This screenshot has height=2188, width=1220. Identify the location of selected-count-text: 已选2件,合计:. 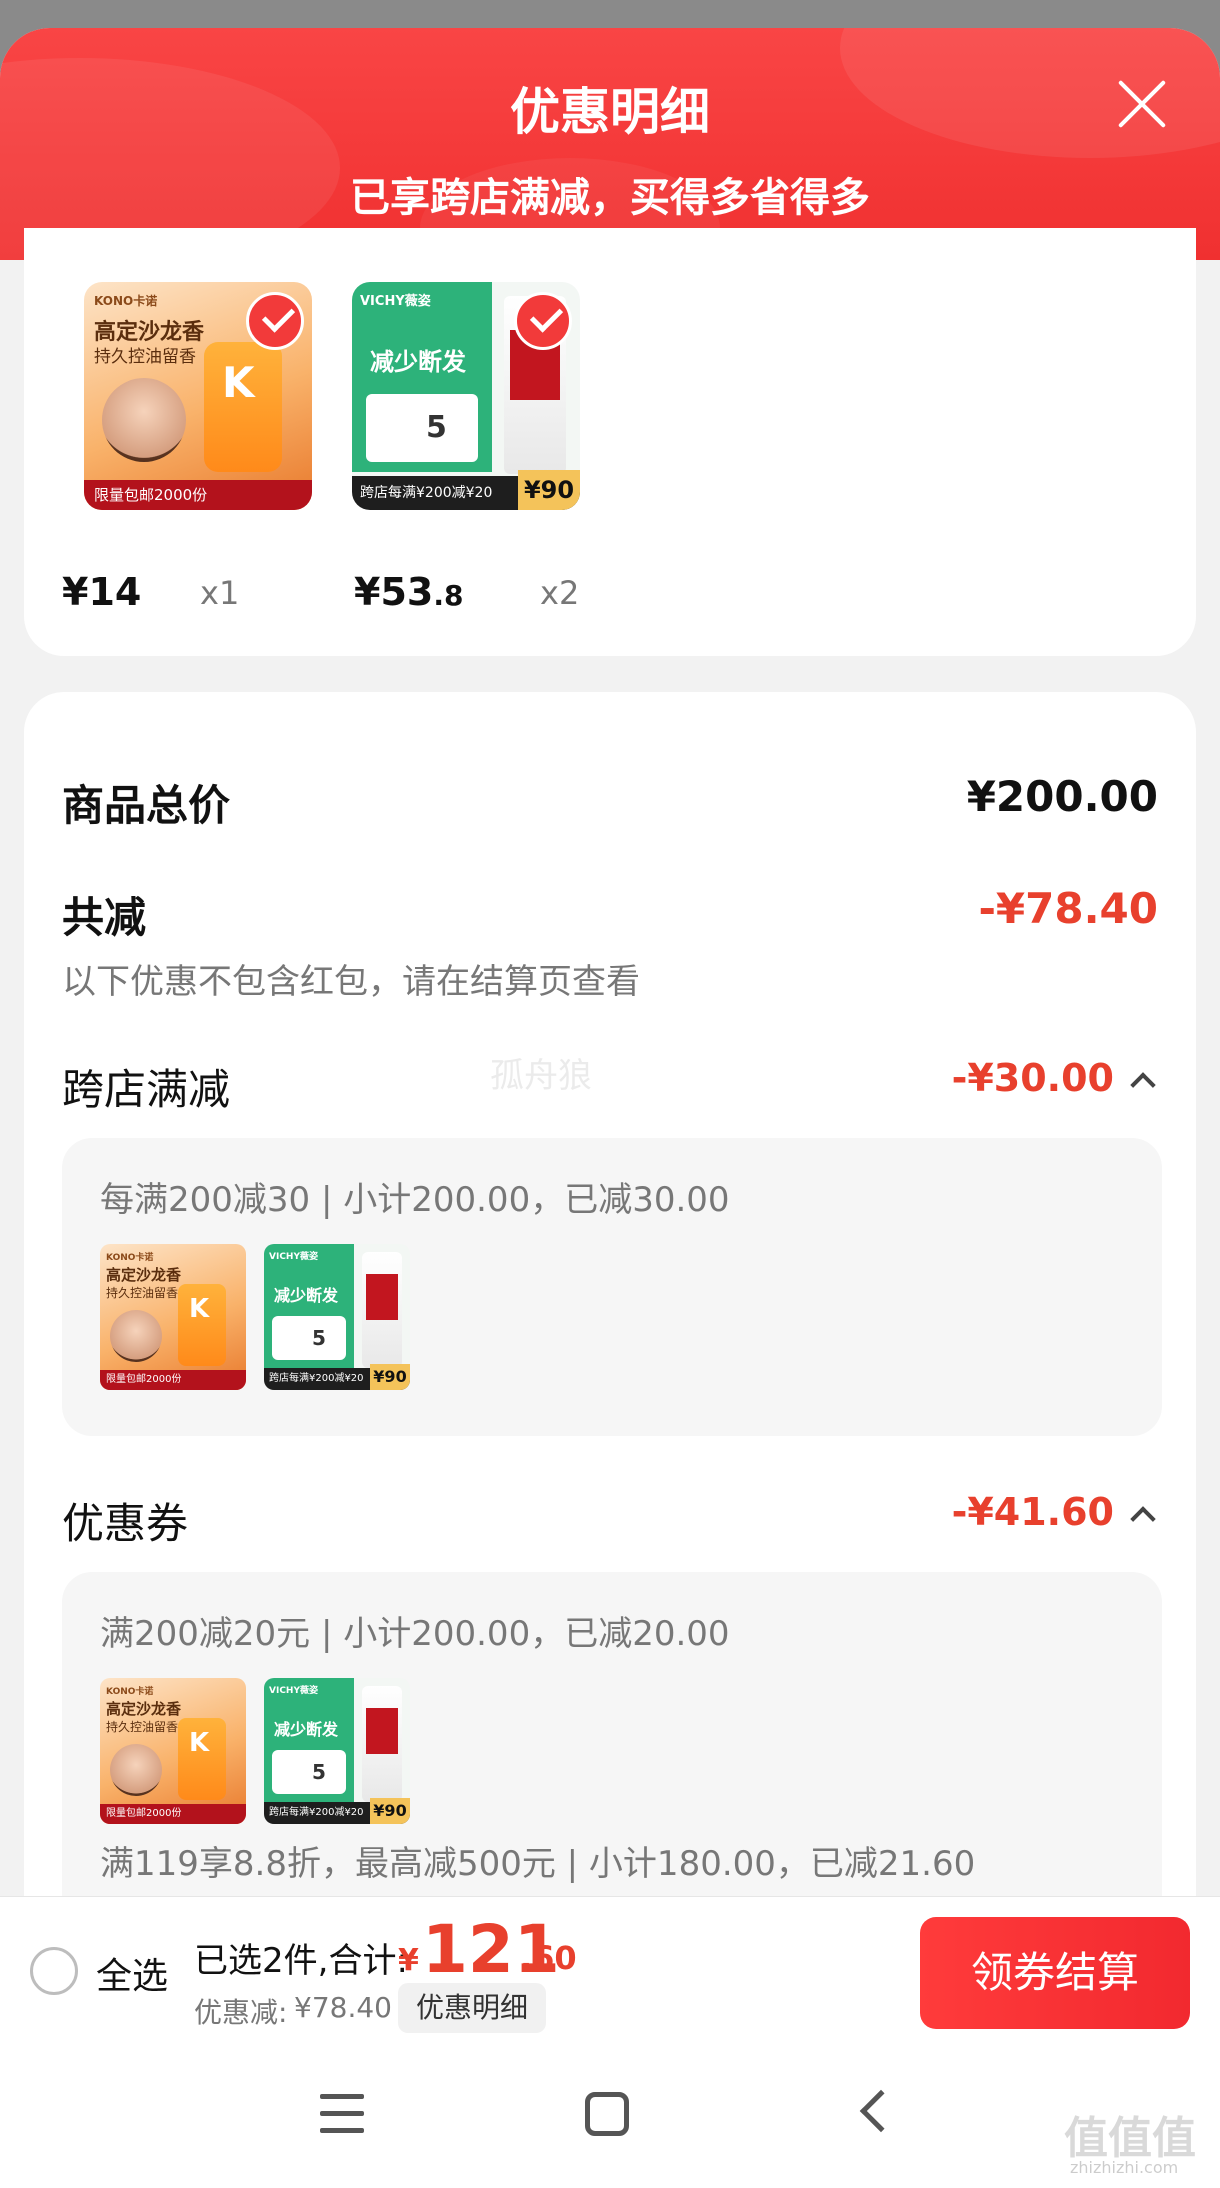
(301, 1961).